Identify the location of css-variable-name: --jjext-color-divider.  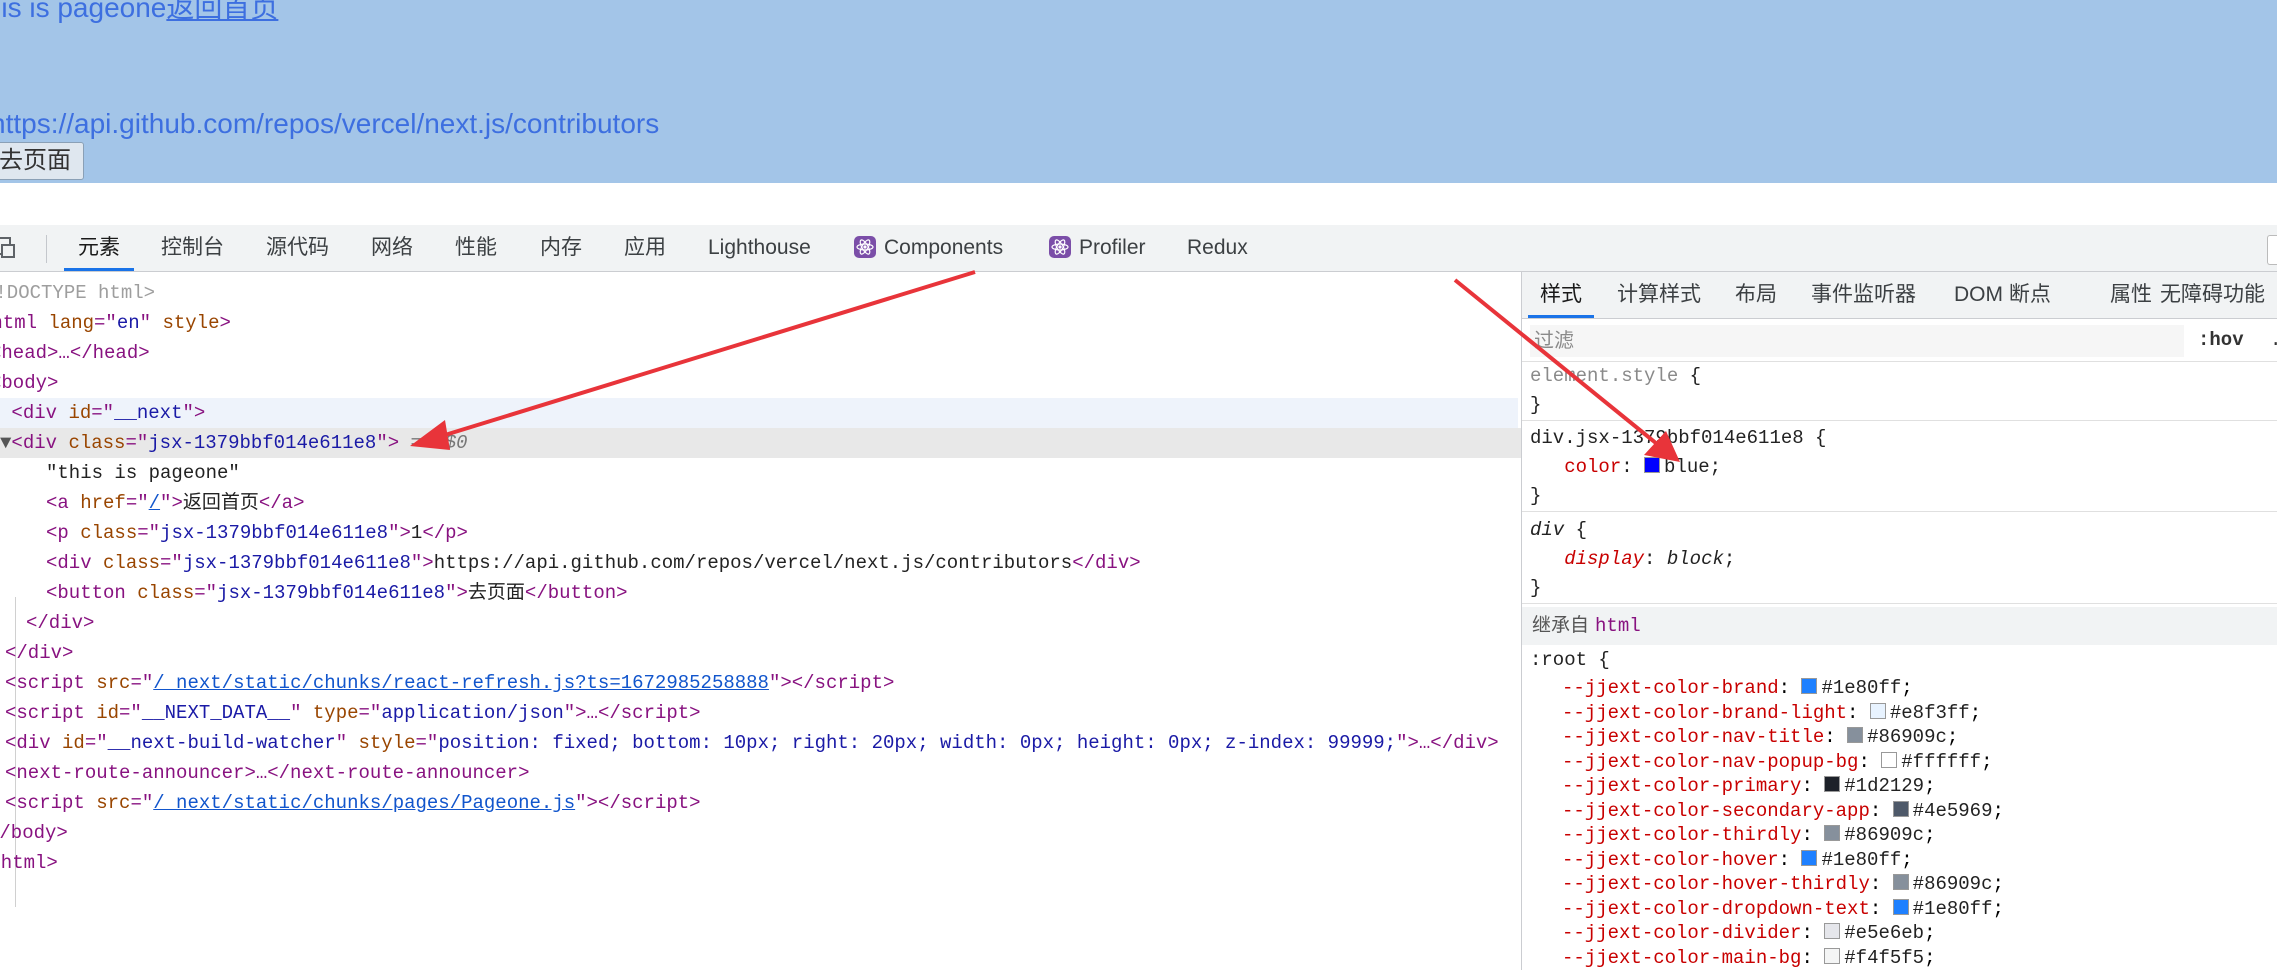
(1682, 933).